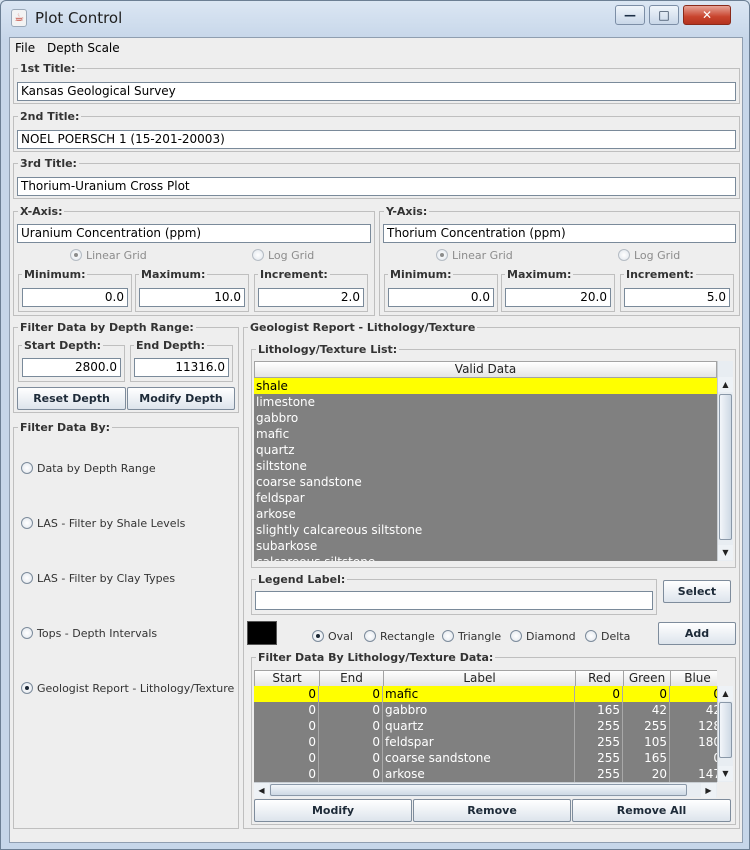  What do you see at coordinates (399, 636) in the screenshot?
I see `shape-rectangle-radio: Rectangle` at bounding box center [399, 636].